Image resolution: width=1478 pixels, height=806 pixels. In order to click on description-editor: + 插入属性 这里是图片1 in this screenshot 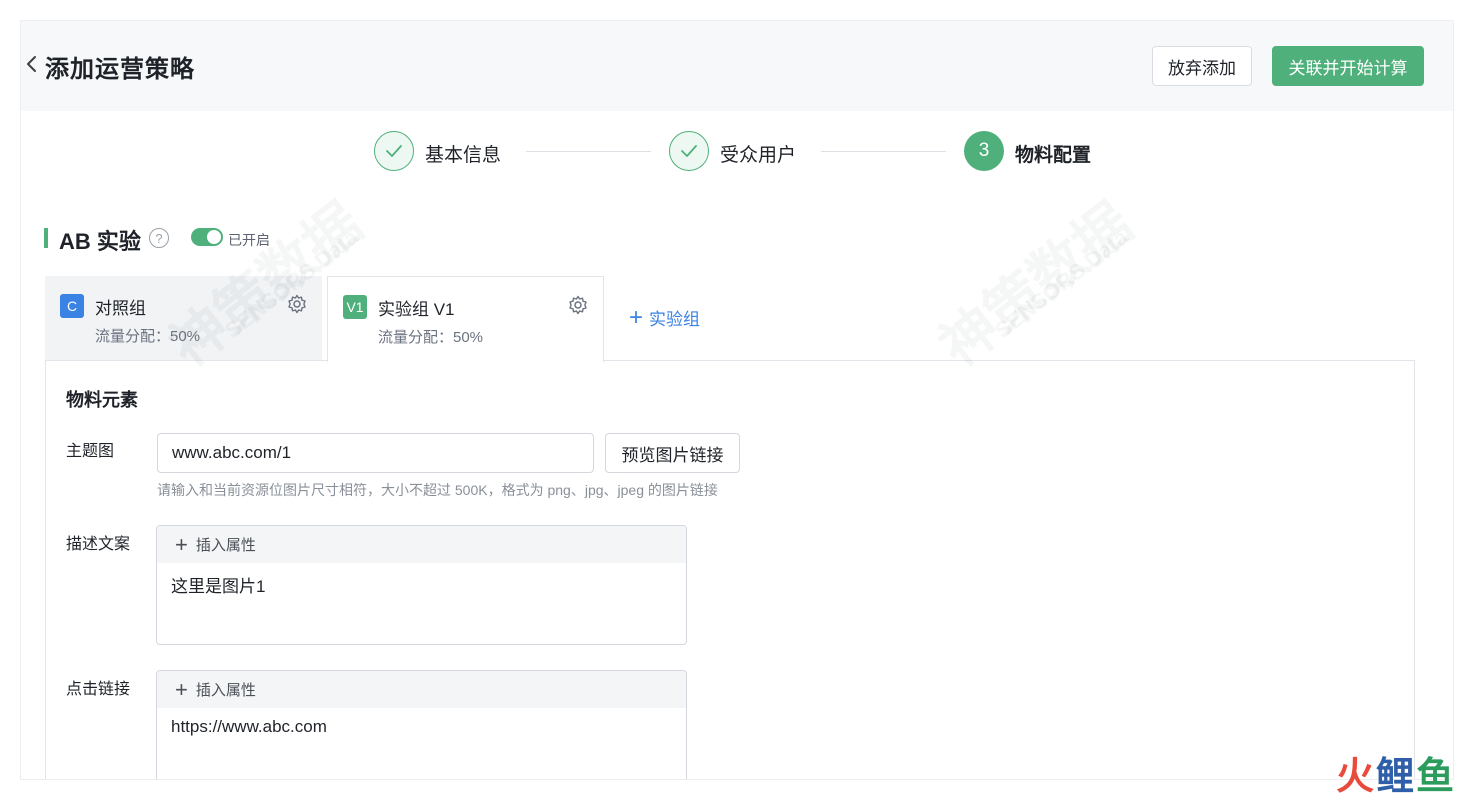, I will do `click(421, 585)`.